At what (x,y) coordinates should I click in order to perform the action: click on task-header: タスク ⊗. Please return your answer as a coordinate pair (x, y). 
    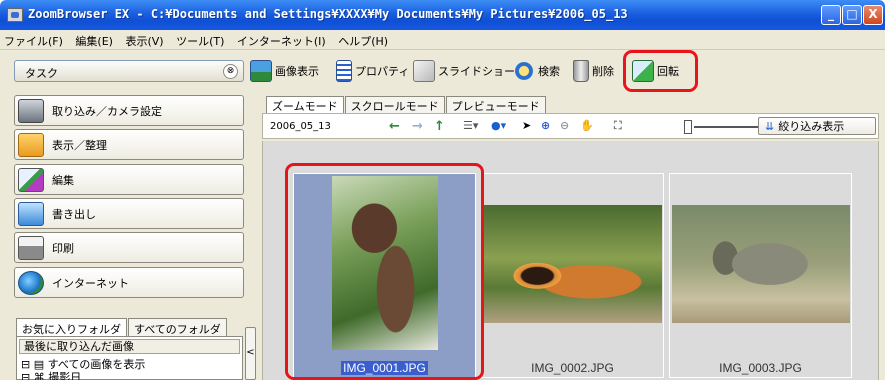
    Looking at the image, I should click on (129, 71).